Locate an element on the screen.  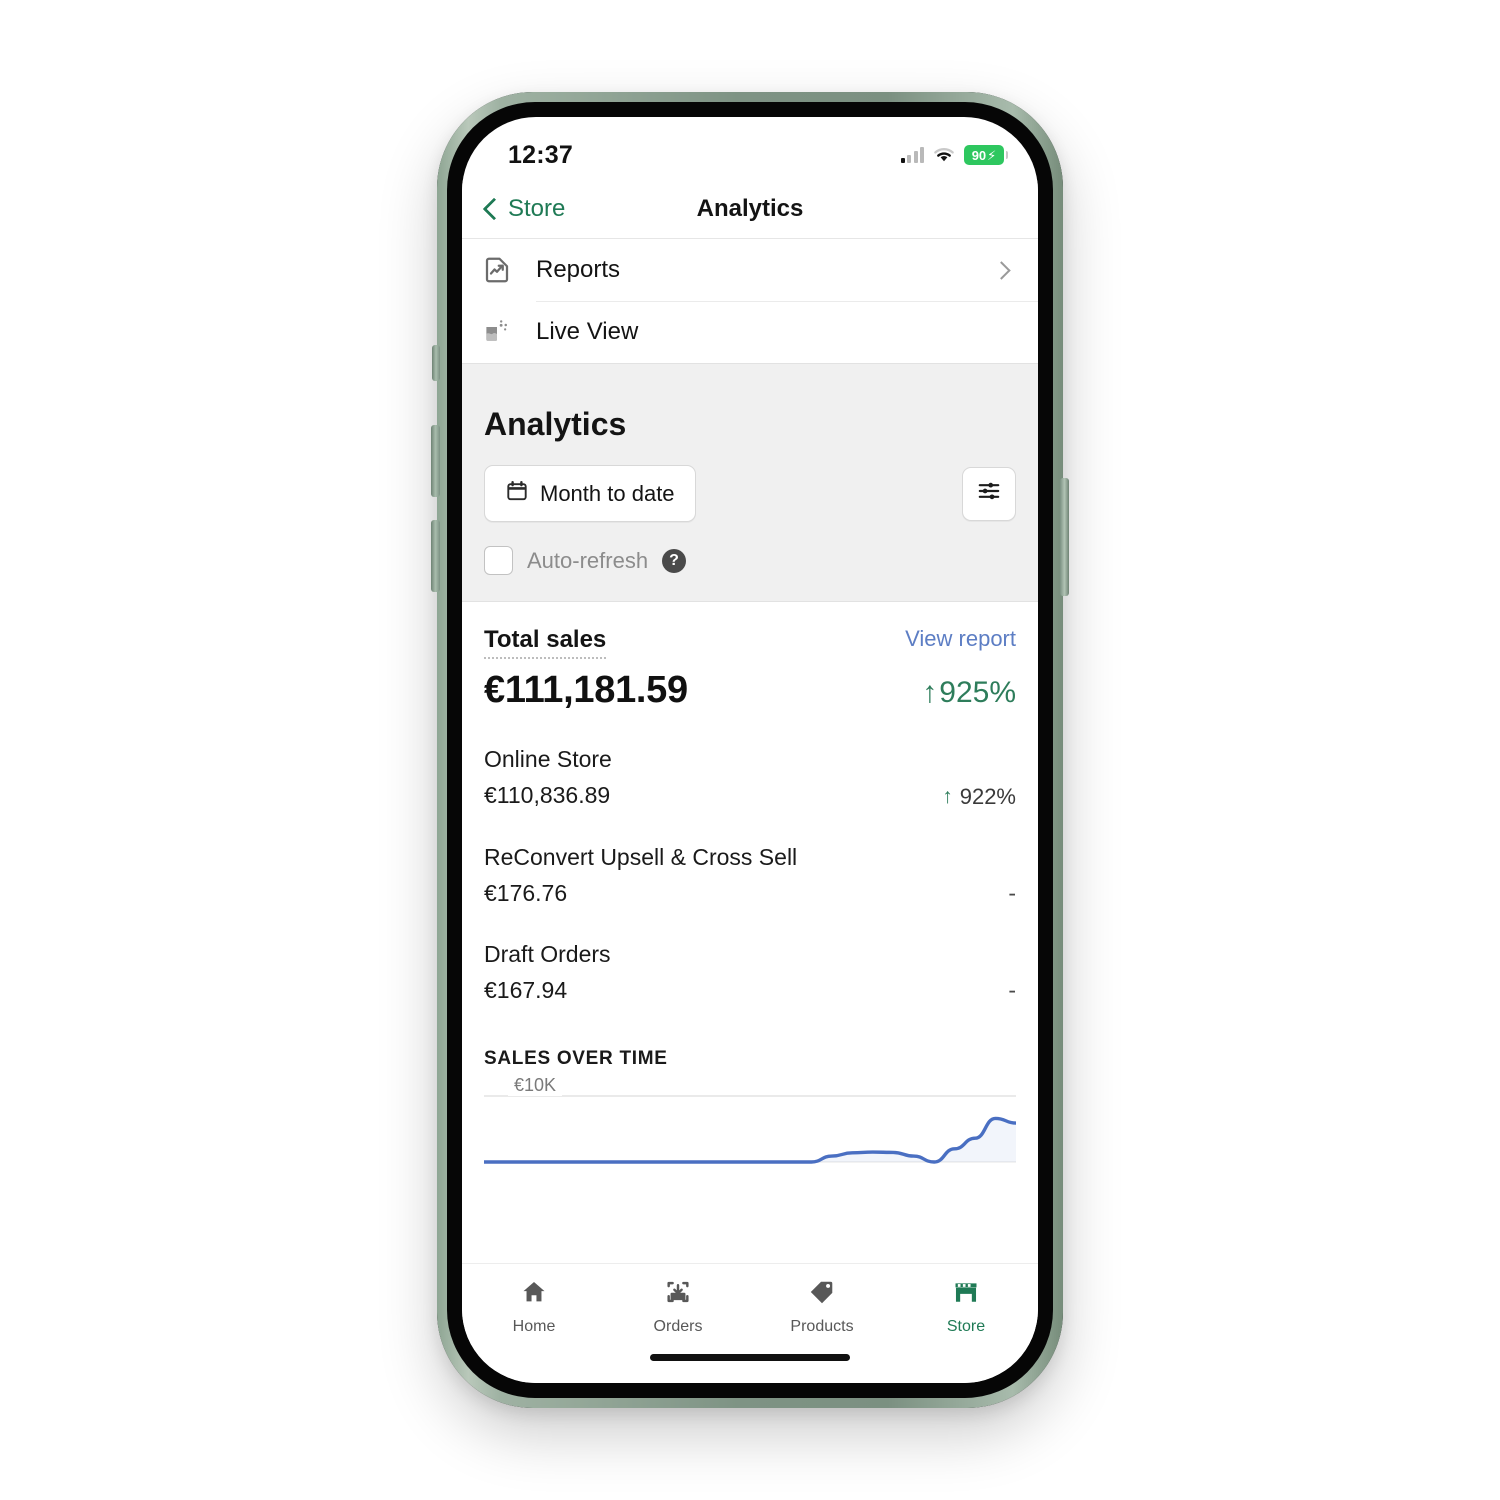
sales-over-time-chart: €10K is located at coordinates (750, 1125).